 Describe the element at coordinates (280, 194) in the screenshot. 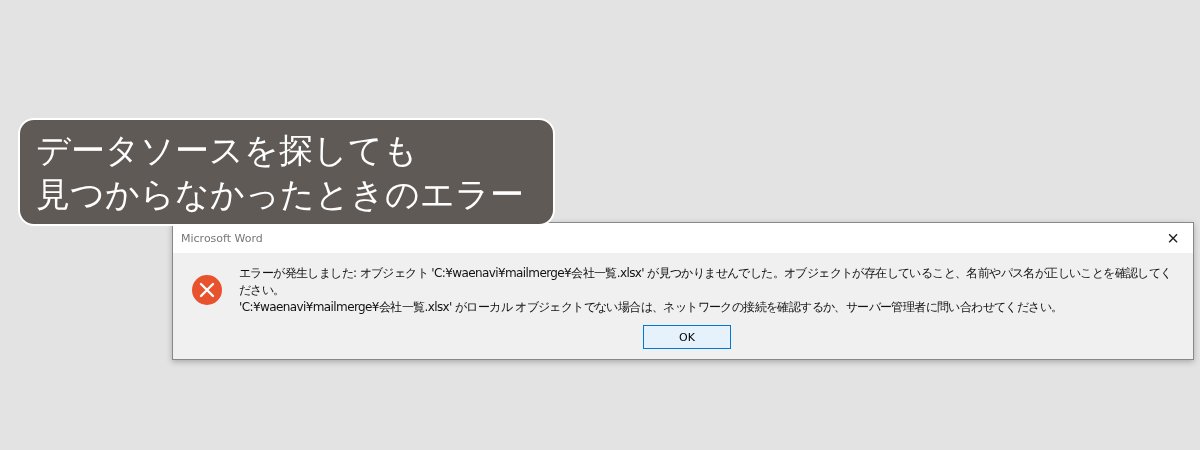

I see `caption-text: 見つからなかったときのエラー` at that location.